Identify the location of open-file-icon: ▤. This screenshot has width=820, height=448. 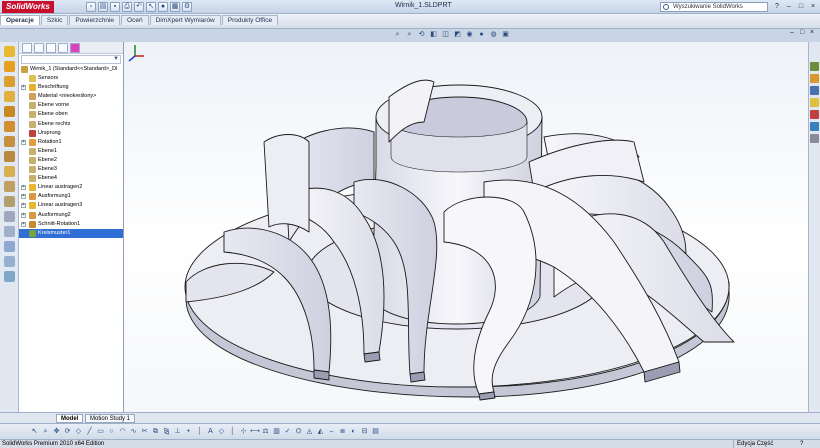
(103, 7).